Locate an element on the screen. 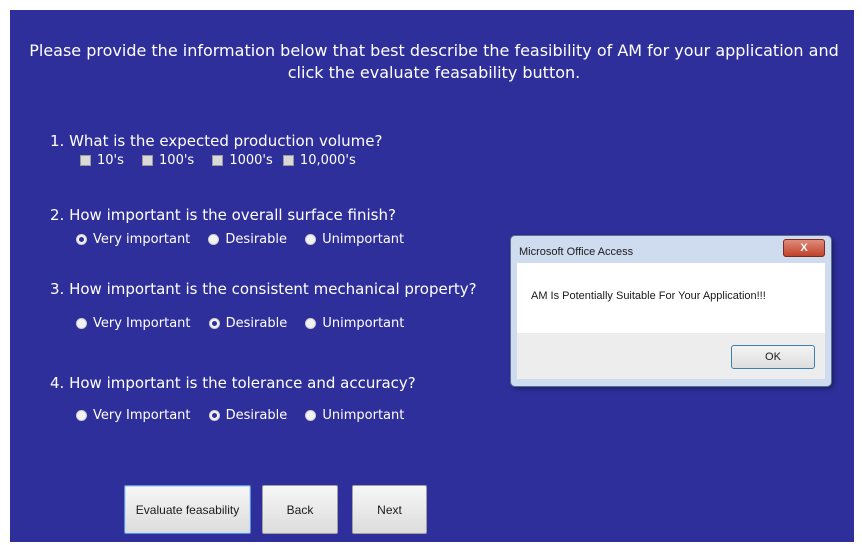  checkbox-100s: 100's is located at coordinates (168, 160).